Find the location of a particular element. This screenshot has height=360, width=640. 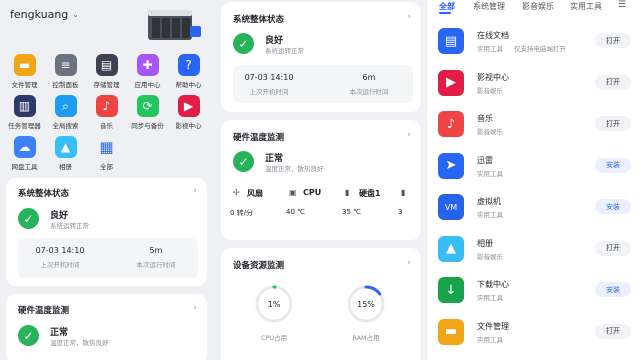

control-panel-icon: ≡ is located at coordinates (65, 65).